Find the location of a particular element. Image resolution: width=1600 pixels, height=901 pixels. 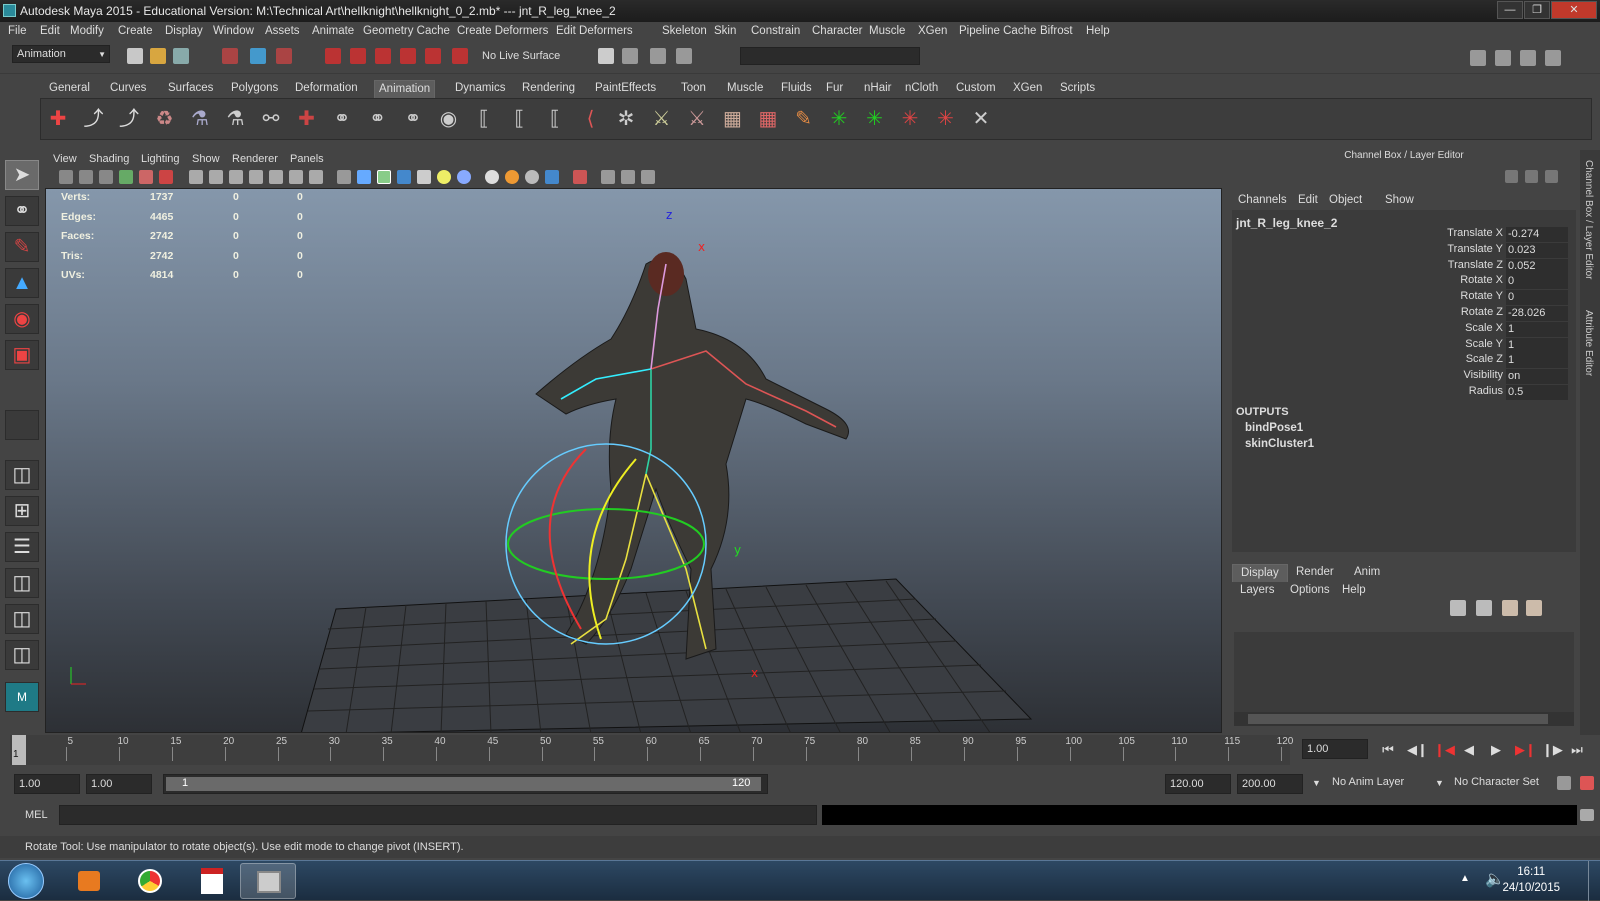

2d-pan-zoom-icon is located at coordinates (166, 177).